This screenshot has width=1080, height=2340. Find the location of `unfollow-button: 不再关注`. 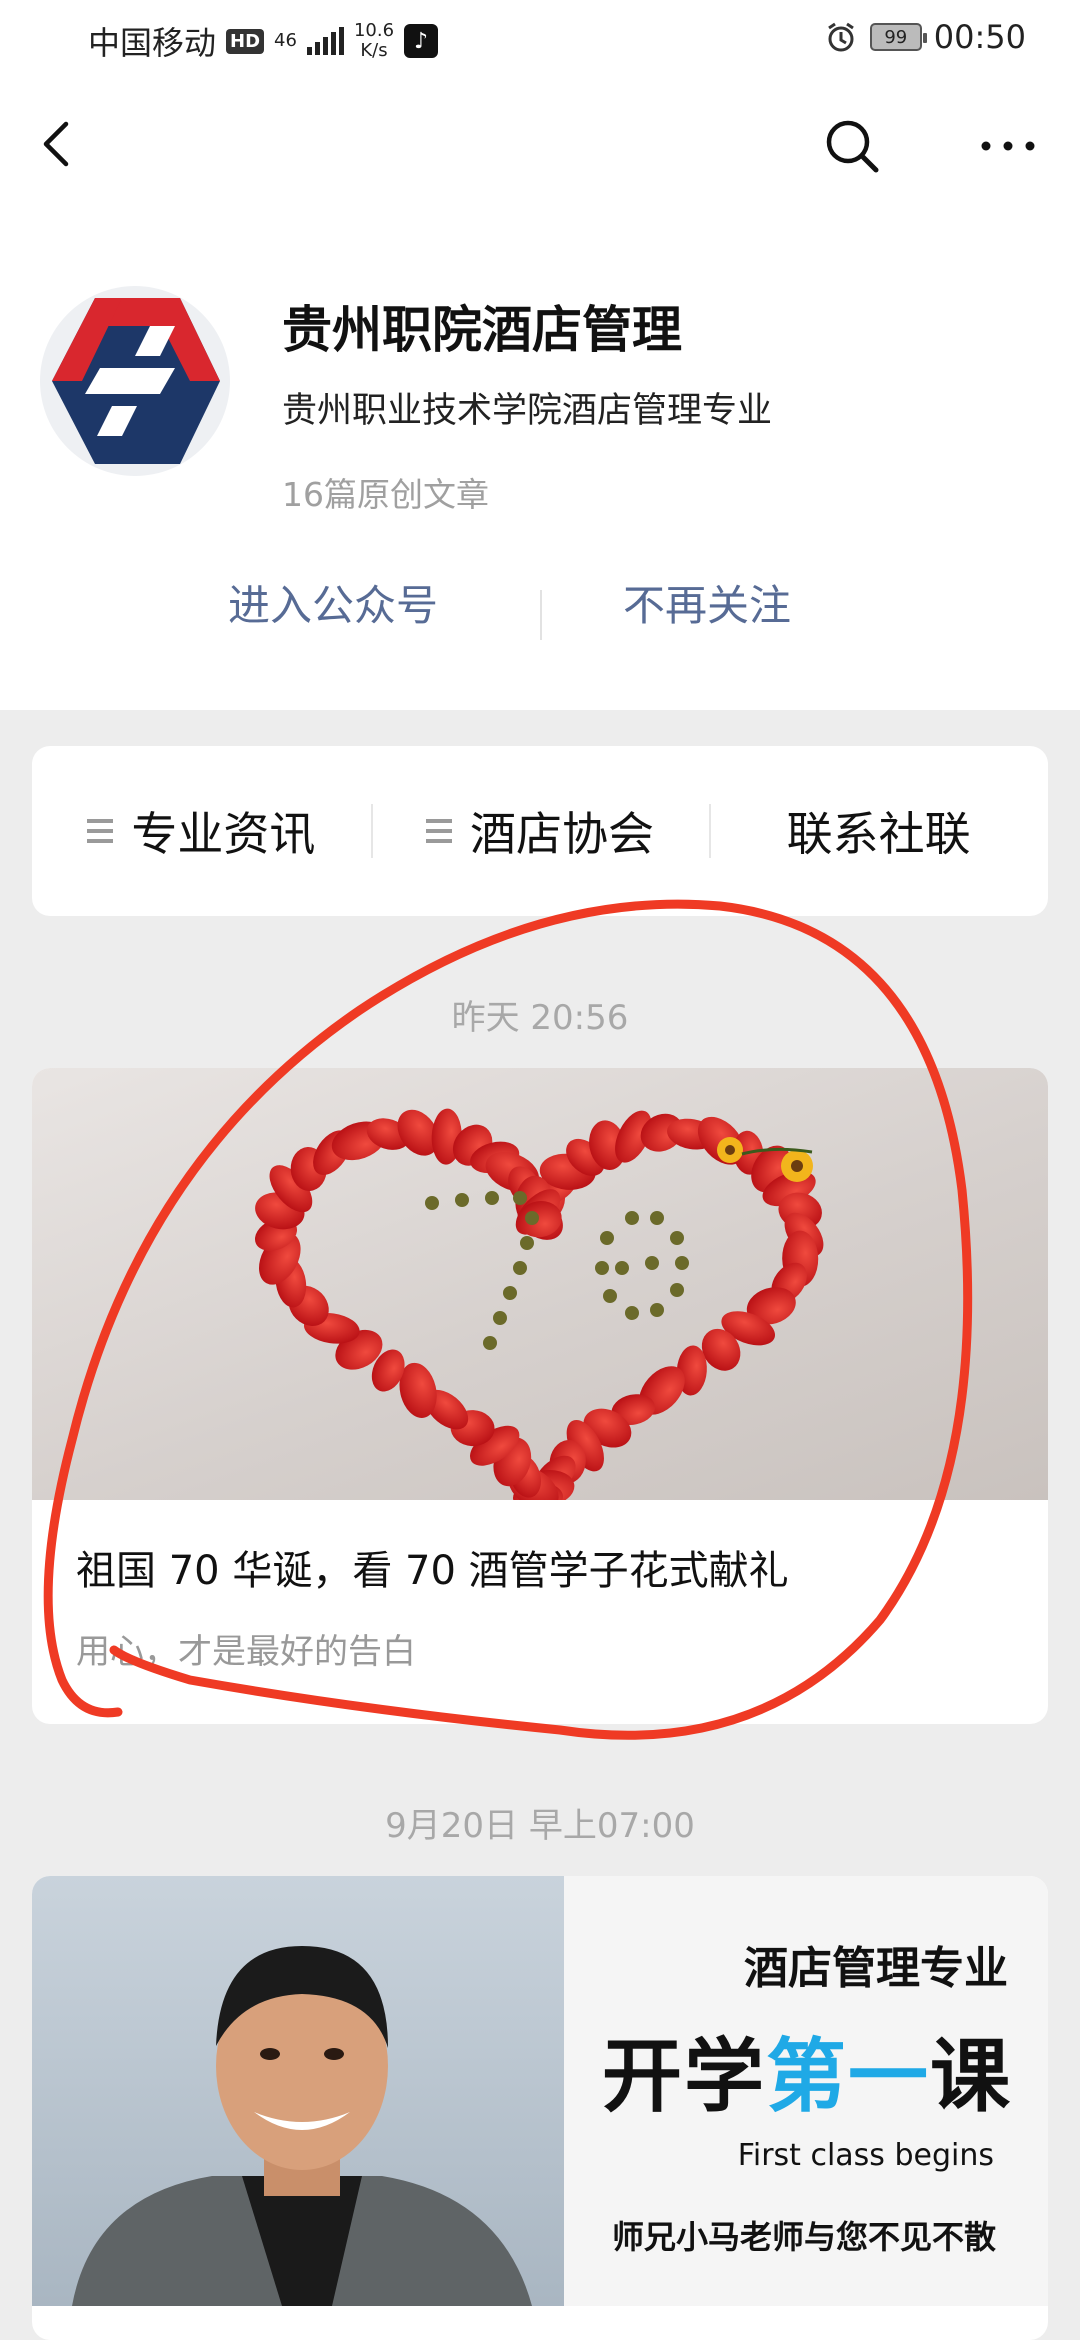

unfollow-button: 不再关注 is located at coordinates (707, 602).